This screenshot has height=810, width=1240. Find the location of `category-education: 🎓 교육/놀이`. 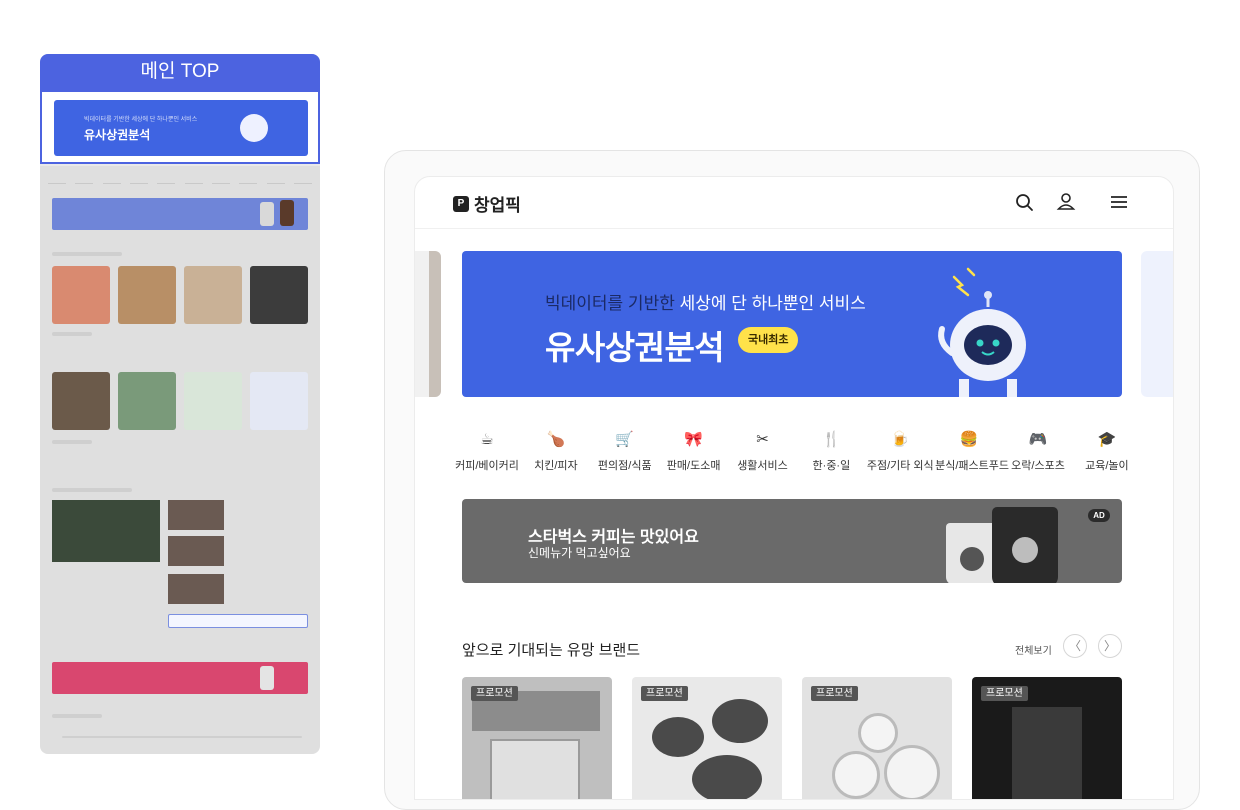

category-education: 🎓 교육/놀이 is located at coordinates (1107, 451).